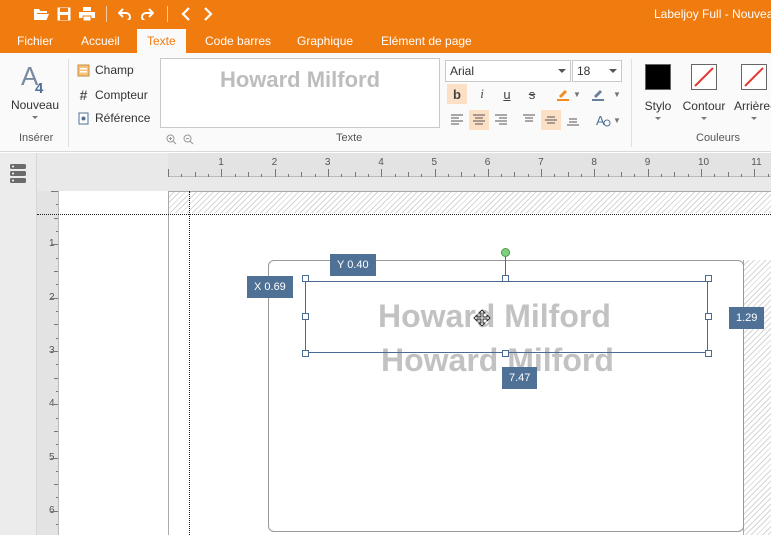 Image resolution: width=771 pixels, height=535 pixels. I want to click on toolbar-separator, so click(167, 14).